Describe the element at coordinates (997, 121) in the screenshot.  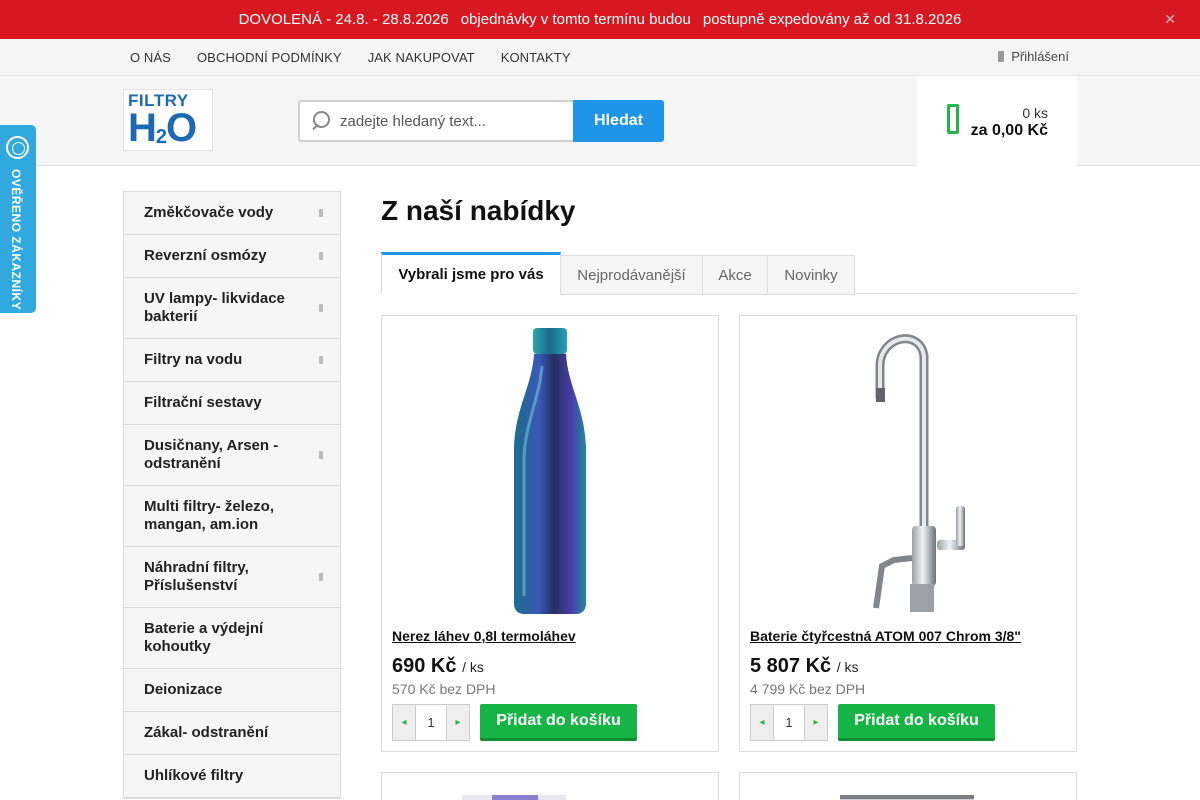
I see `cart-summary: 0 ks za 0,00 Kč` at that location.